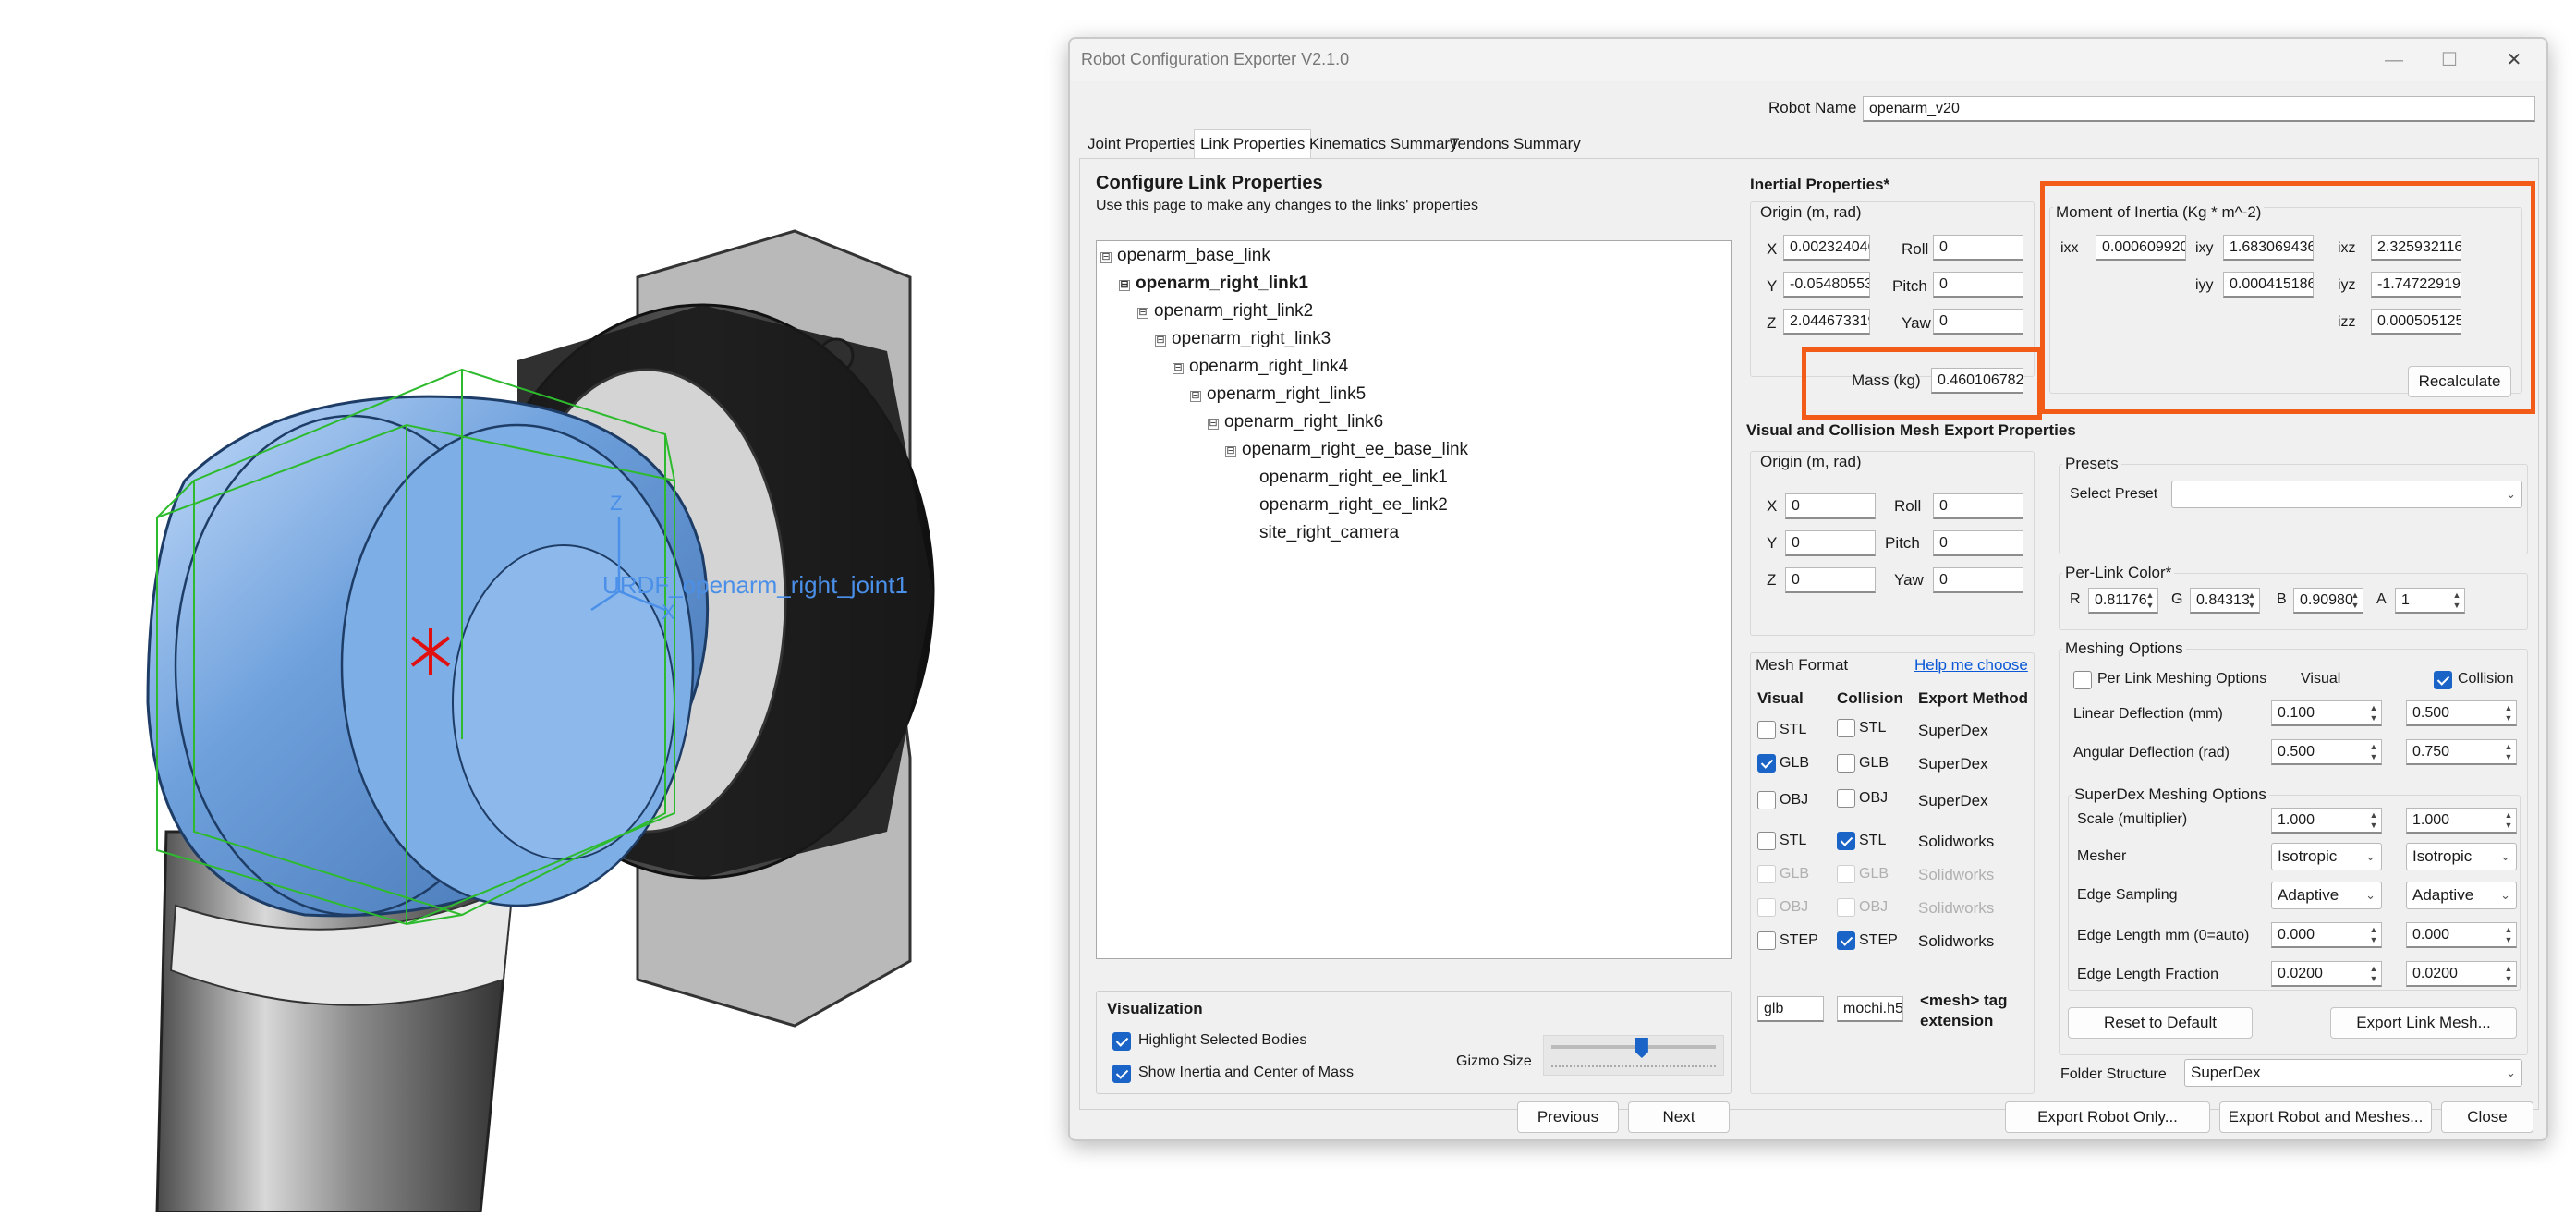 Image resolution: width=2576 pixels, height=1217 pixels. What do you see at coordinates (1213, 284) in the screenshot?
I see `tree-item-right-link1: ⊟ openarm_right_link1` at bounding box center [1213, 284].